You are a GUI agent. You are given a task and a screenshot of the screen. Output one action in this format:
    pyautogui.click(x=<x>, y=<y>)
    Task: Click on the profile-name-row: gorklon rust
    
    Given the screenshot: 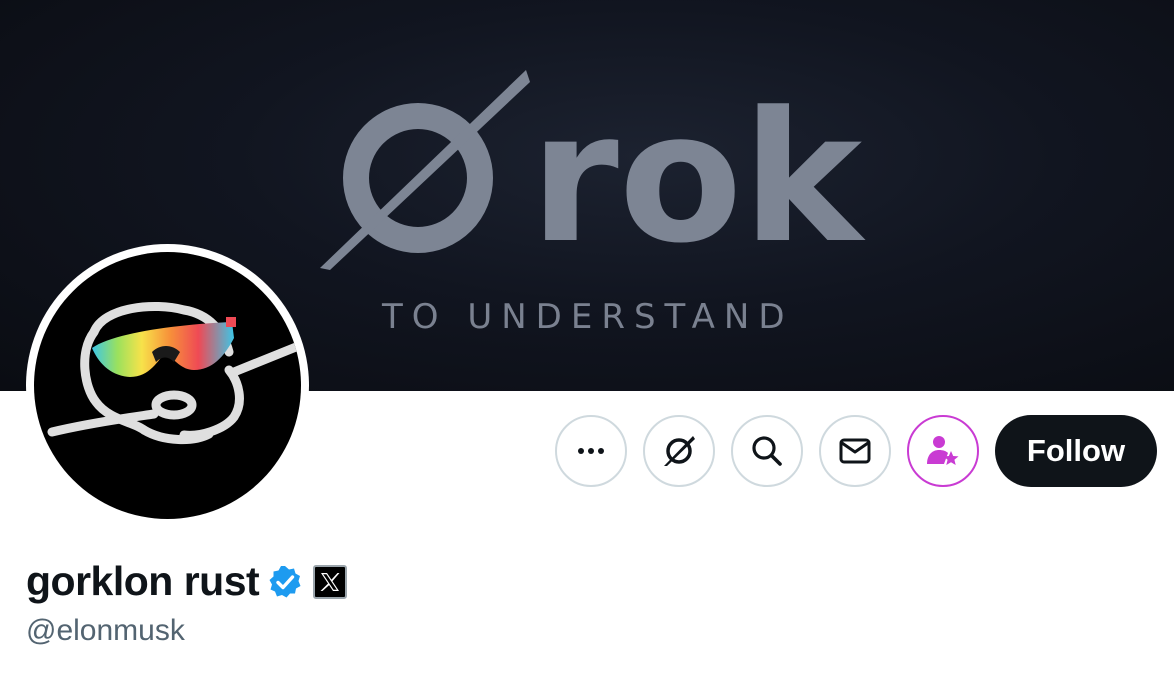 What is the action you would take?
    pyautogui.click(x=187, y=581)
    